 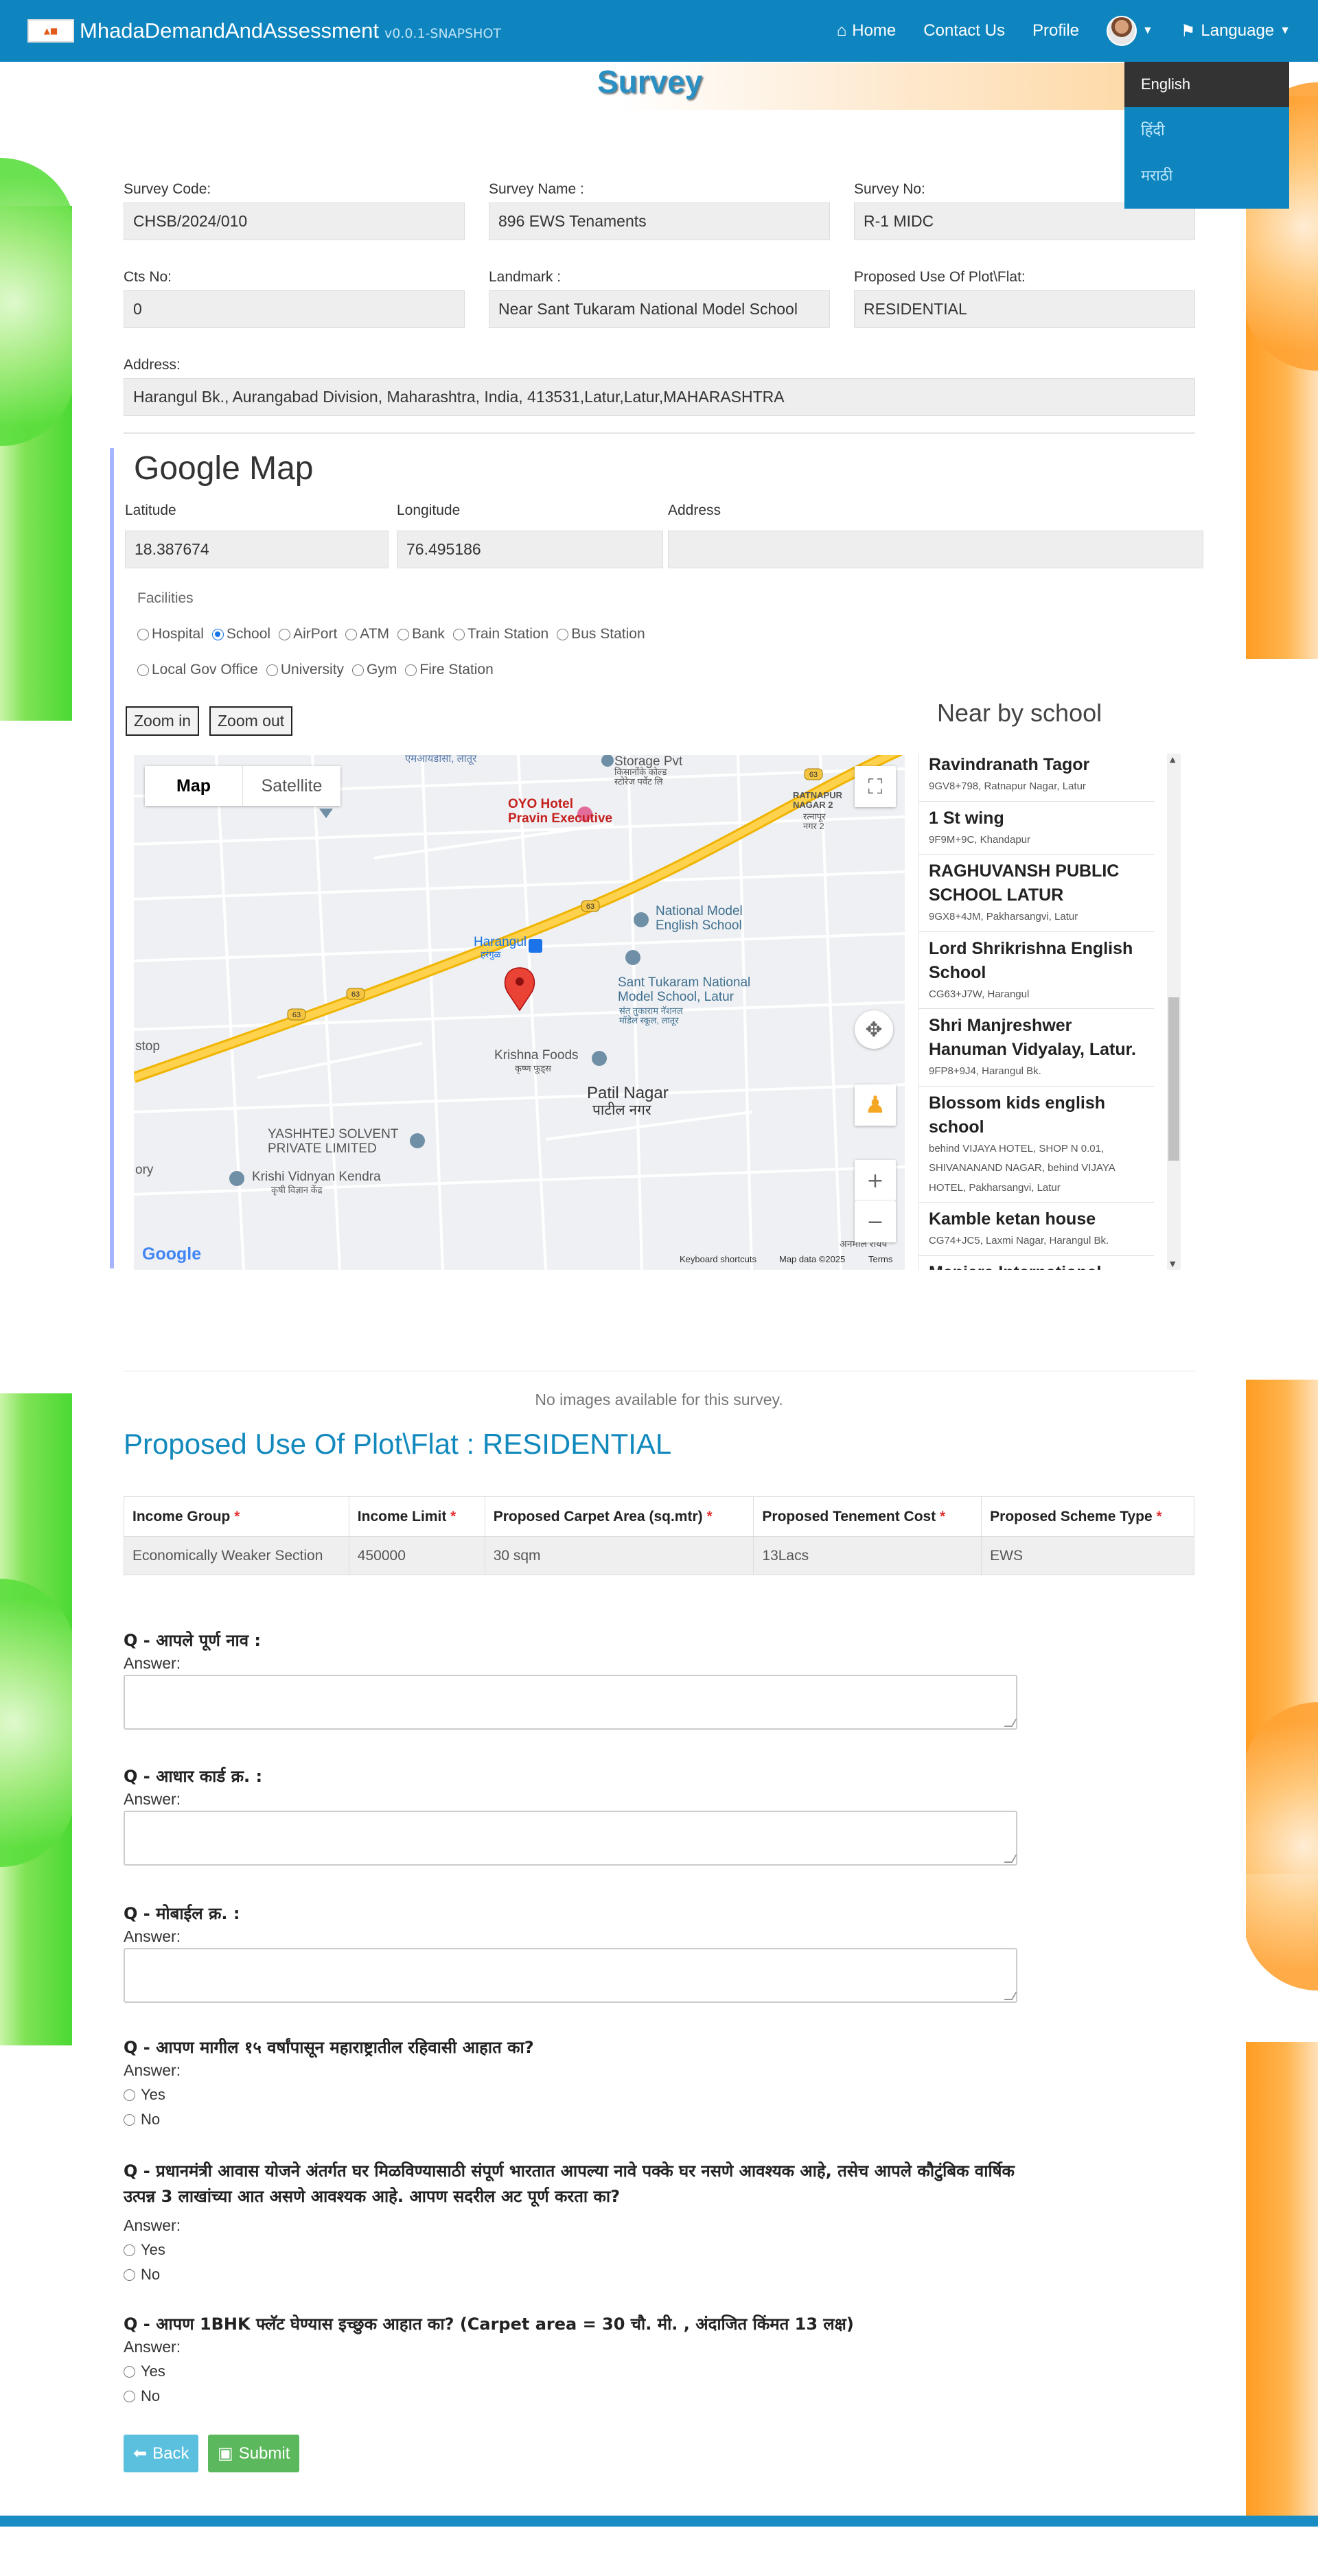 I want to click on map-tab-map: Map, so click(x=193, y=786).